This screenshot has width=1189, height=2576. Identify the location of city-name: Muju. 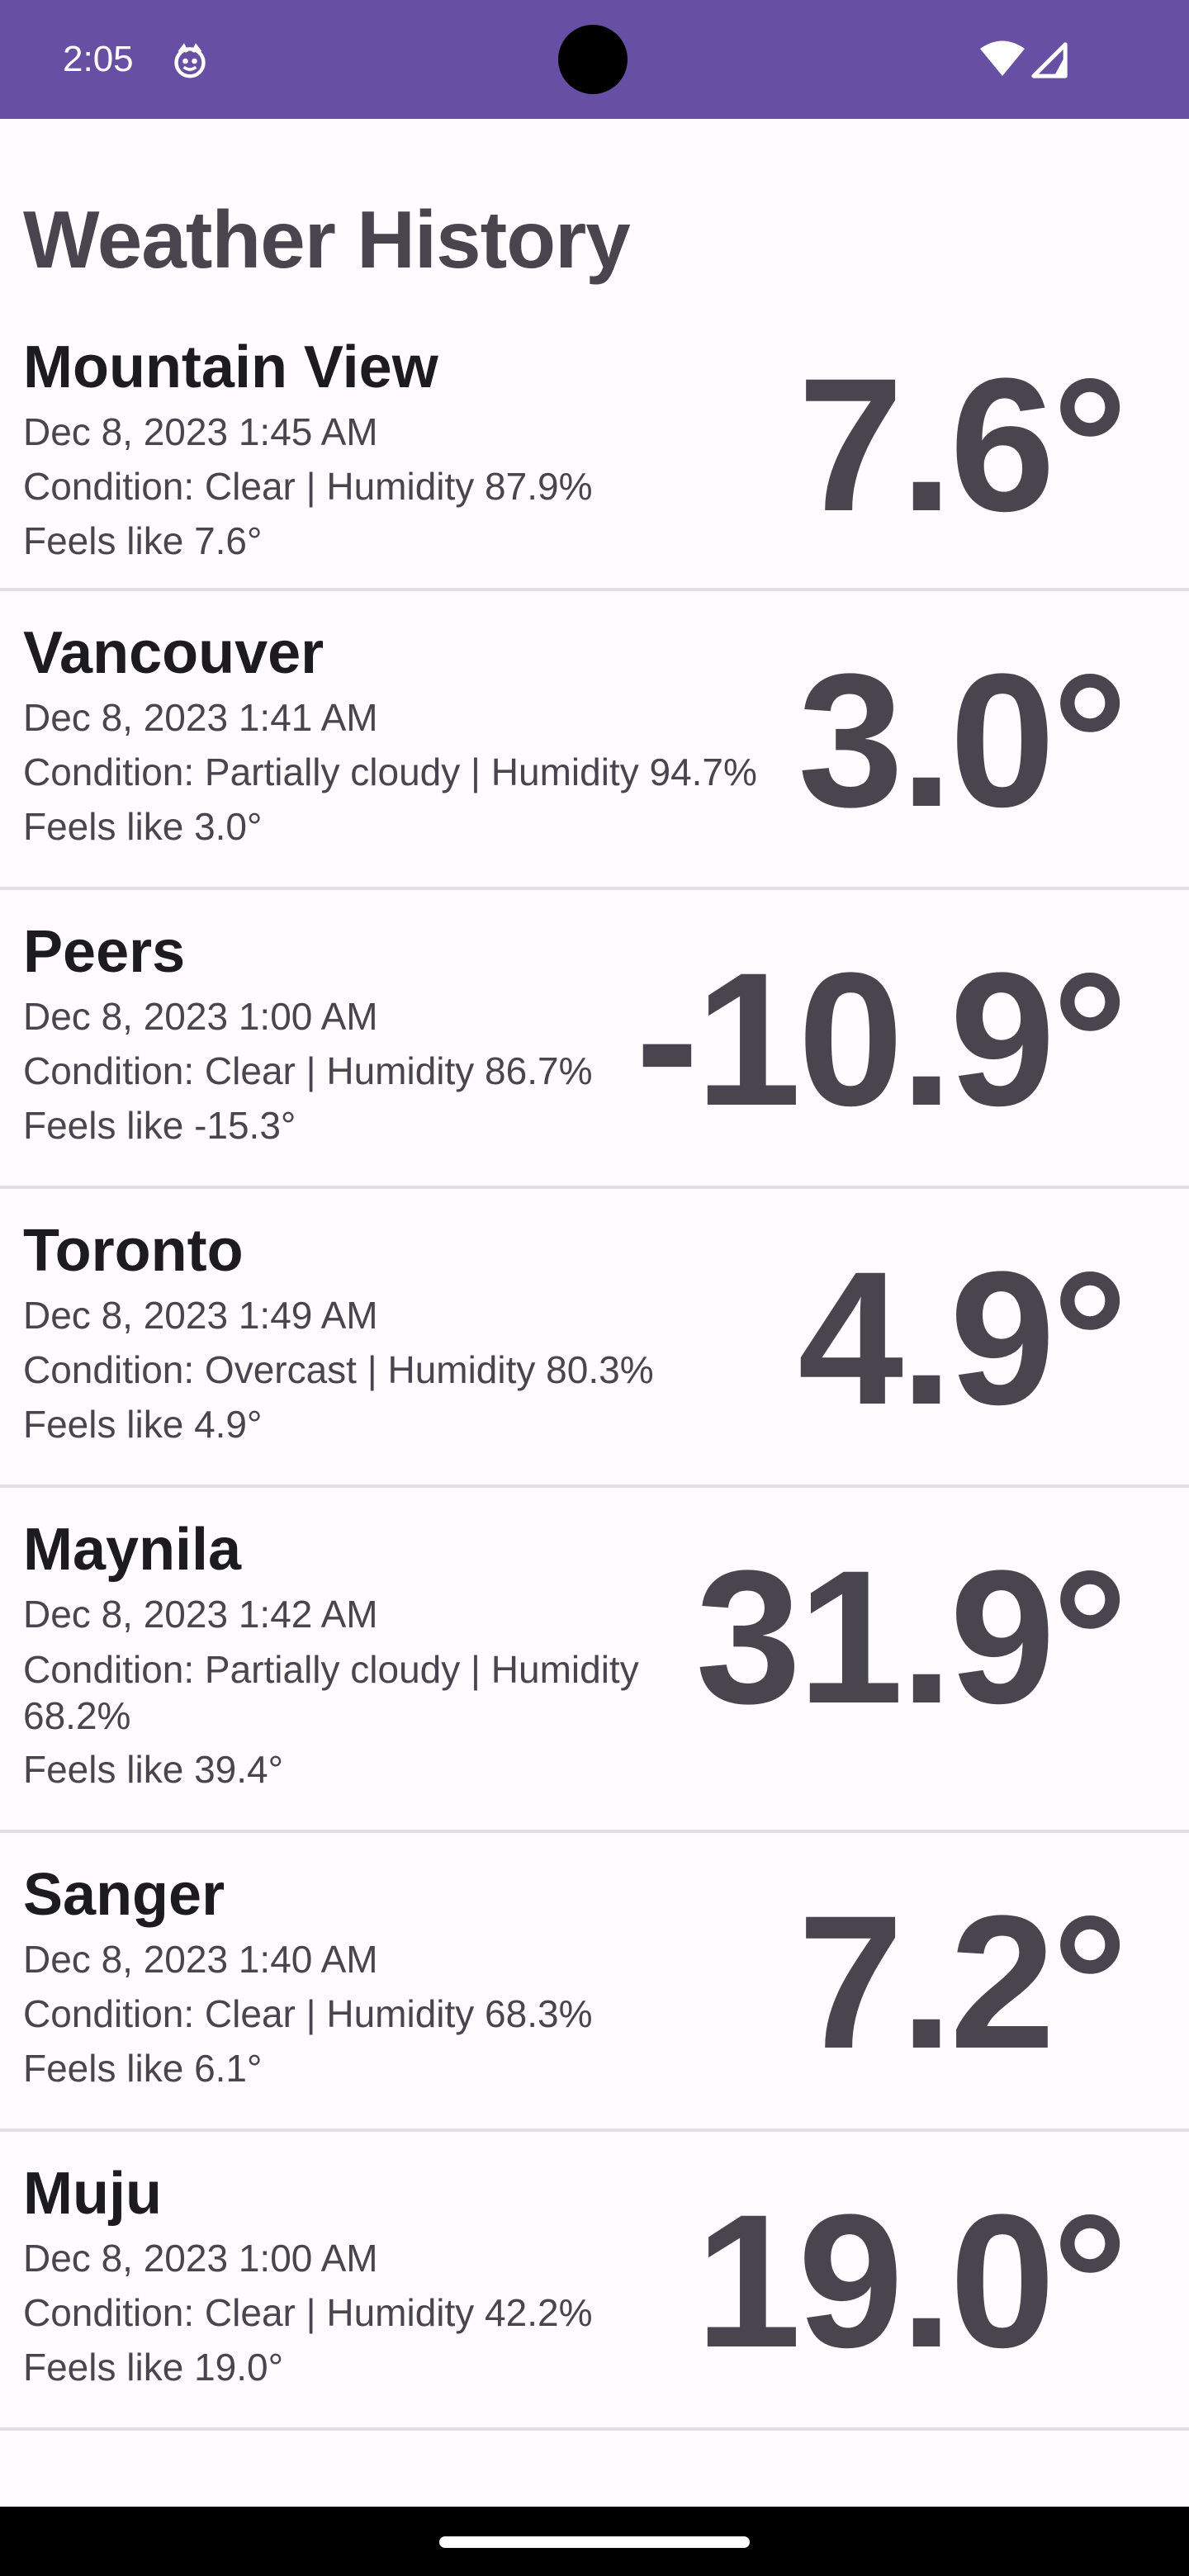
(92, 2194).